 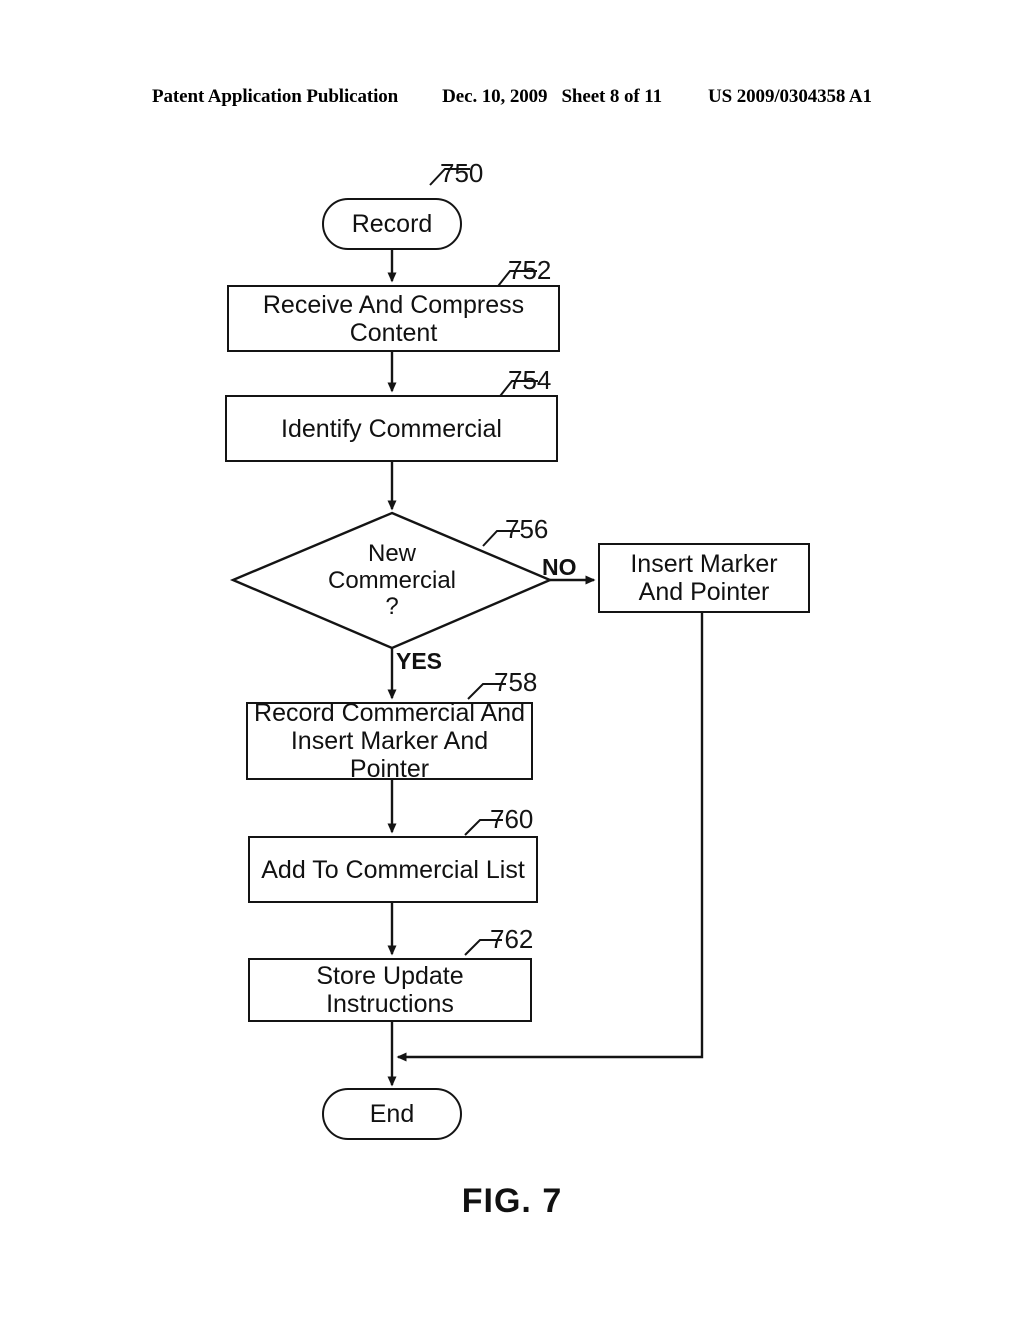 I want to click on flow-node-decision-new-commercial: New Commercial ?, so click(x=392, y=581).